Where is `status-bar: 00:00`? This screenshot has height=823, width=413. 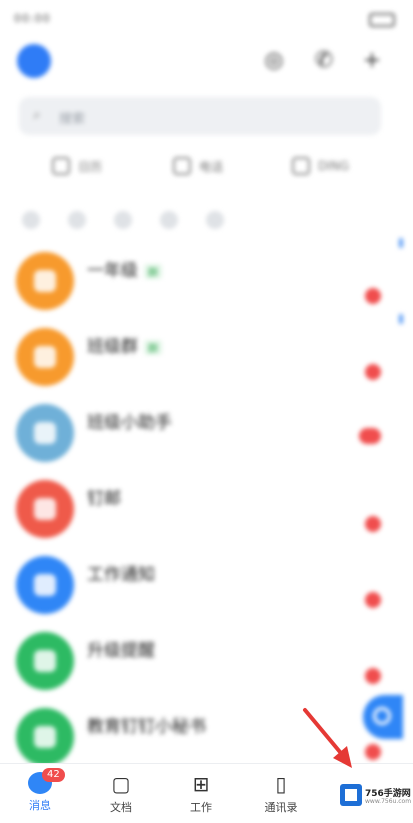
status-bar: 00:00 is located at coordinates (206, 20).